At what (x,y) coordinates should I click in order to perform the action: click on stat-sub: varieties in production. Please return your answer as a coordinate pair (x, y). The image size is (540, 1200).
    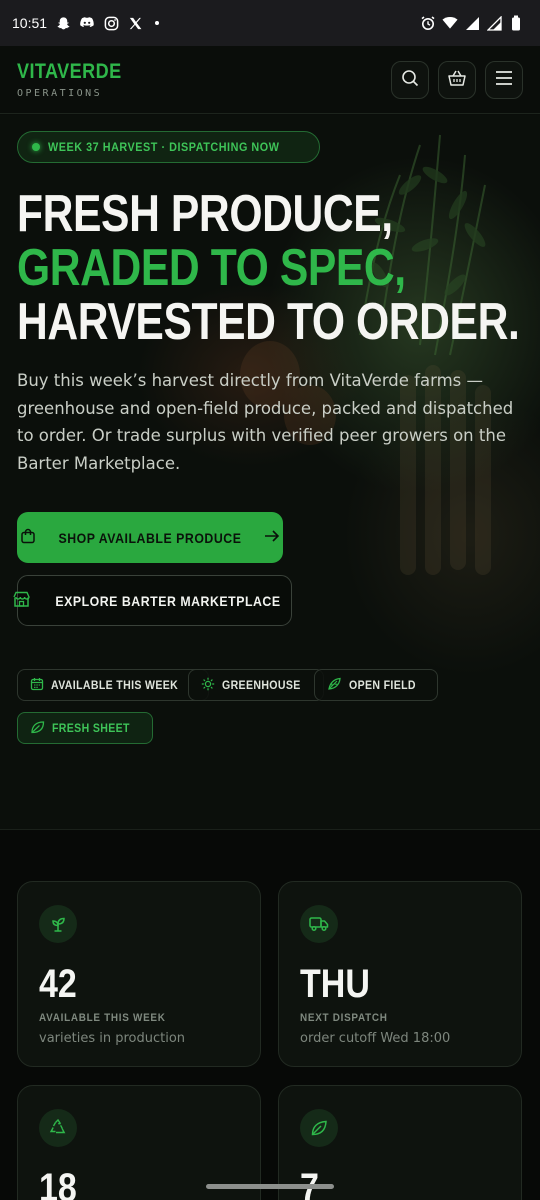
    Looking at the image, I should click on (112, 1038).